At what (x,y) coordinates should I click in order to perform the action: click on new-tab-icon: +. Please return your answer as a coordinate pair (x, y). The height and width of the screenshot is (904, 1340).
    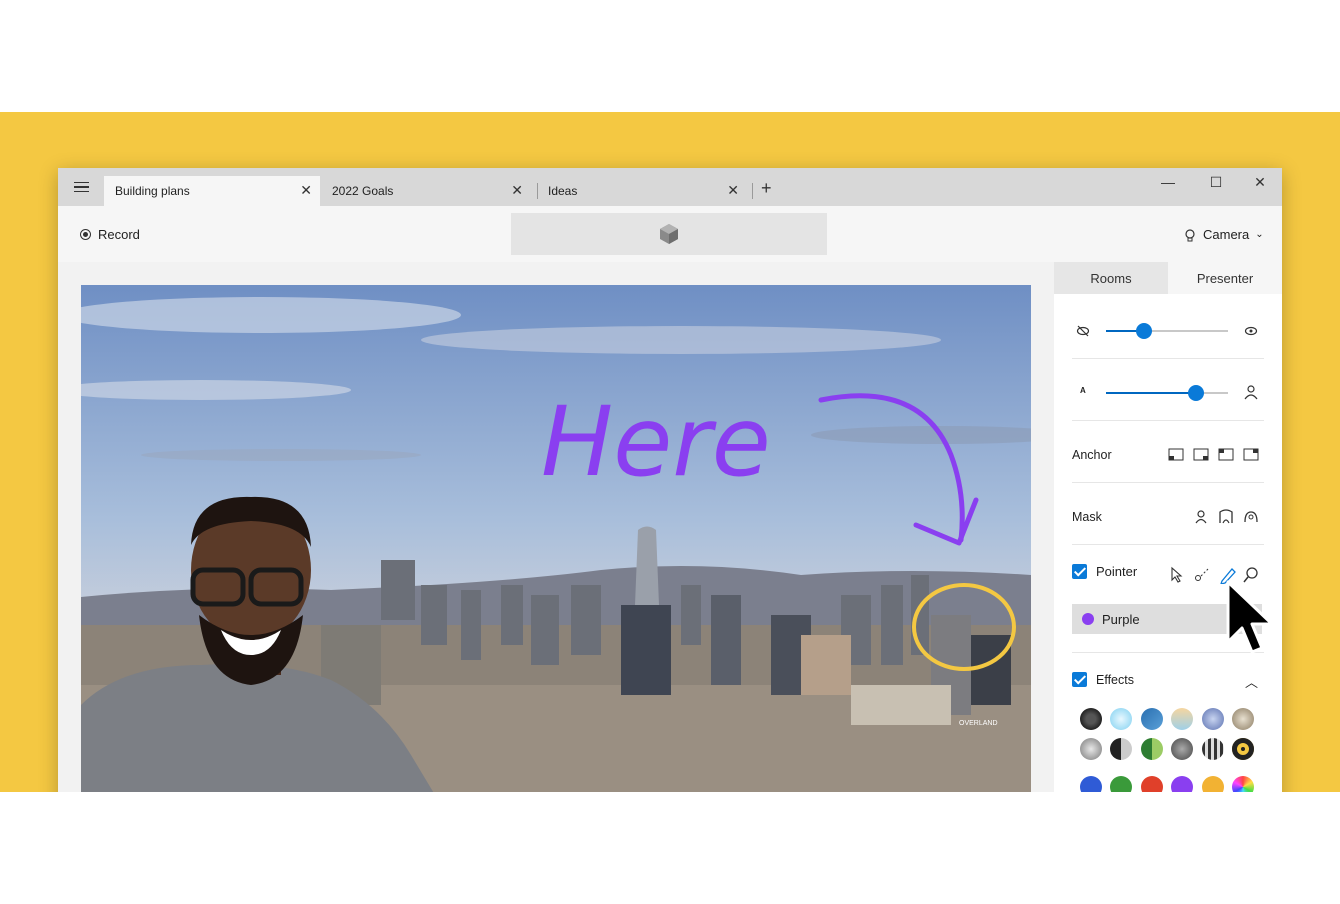
    Looking at the image, I should click on (766, 188).